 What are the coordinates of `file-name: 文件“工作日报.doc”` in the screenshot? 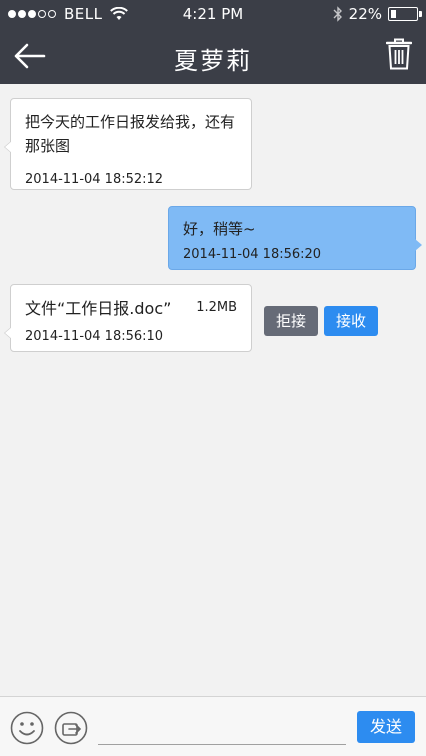 It's located at (98, 308).